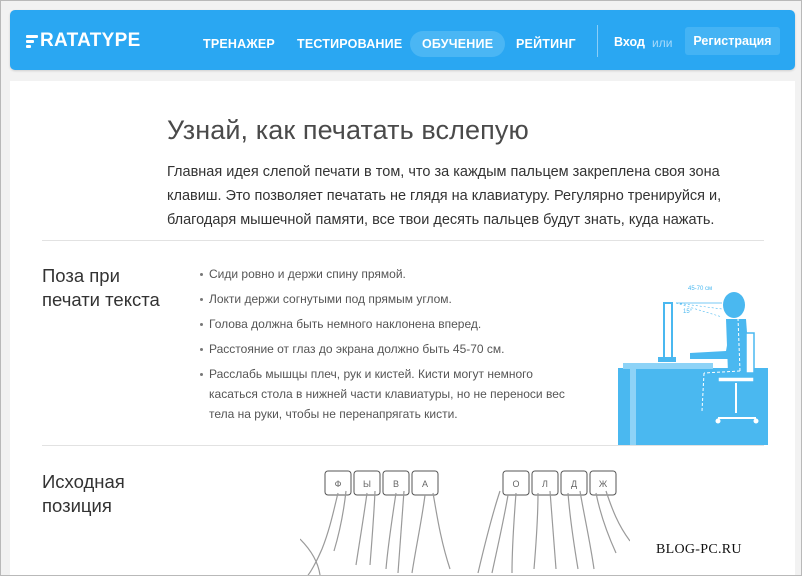 This screenshot has height=576, width=802. I want to click on key-label: Д, so click(574, 484).